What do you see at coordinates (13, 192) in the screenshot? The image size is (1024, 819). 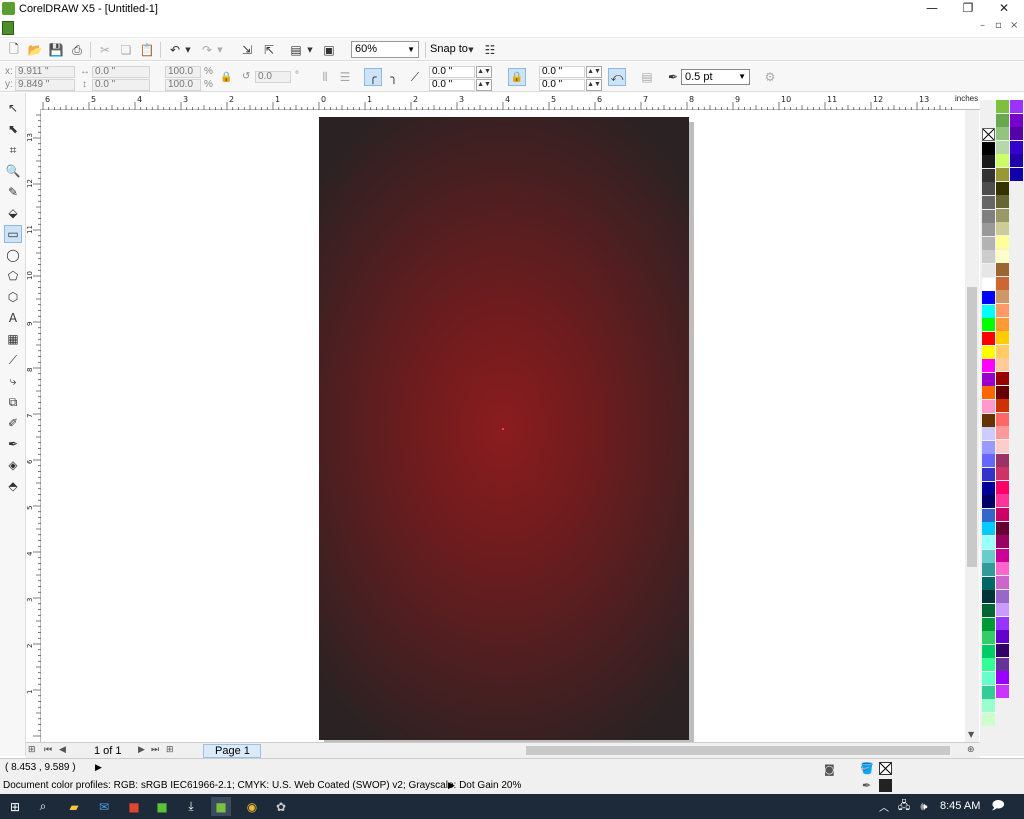 I see `freehand-tool-icon: ✎` at bounding box center [13, 192].